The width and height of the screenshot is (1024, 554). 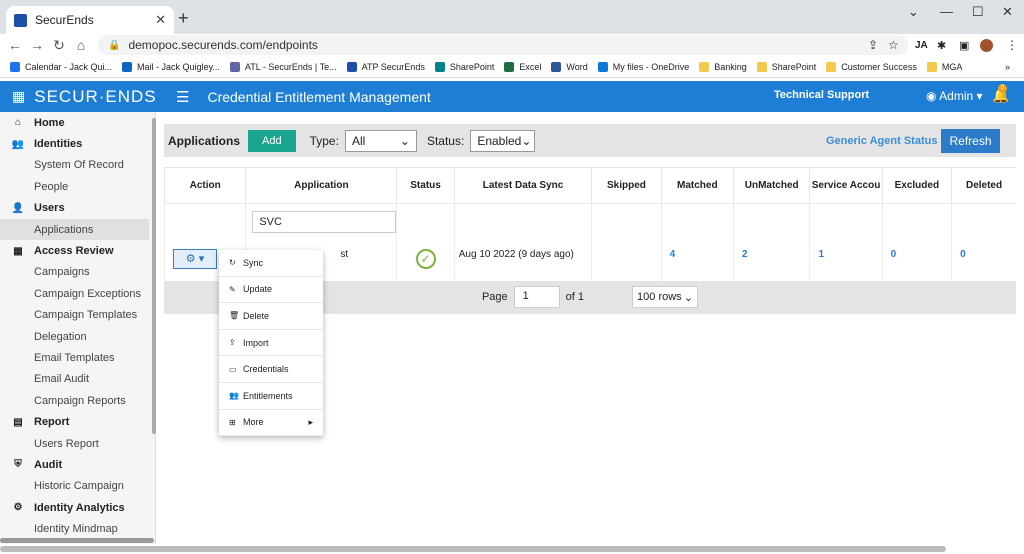 What do you see at coordinates (941, 45) in the screenshot?
I see `extensions-icon: ✱` at bounding box center [941, 45].